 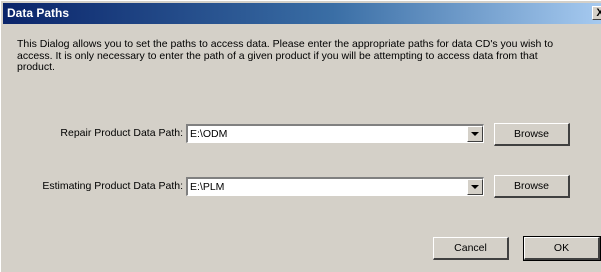 What do you see at coordinates (335, 186) in the screenshot?
I see `estimating-path-combo: E:\PLM` at bounding box center [335, 186].